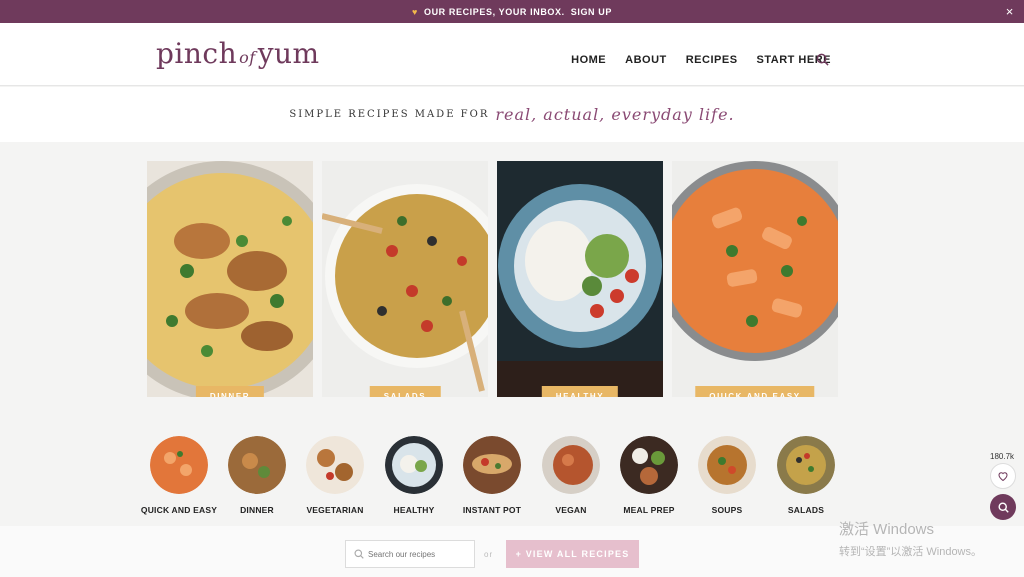  I want to click on site-logo: pinch ofyum, so click(238, 53).